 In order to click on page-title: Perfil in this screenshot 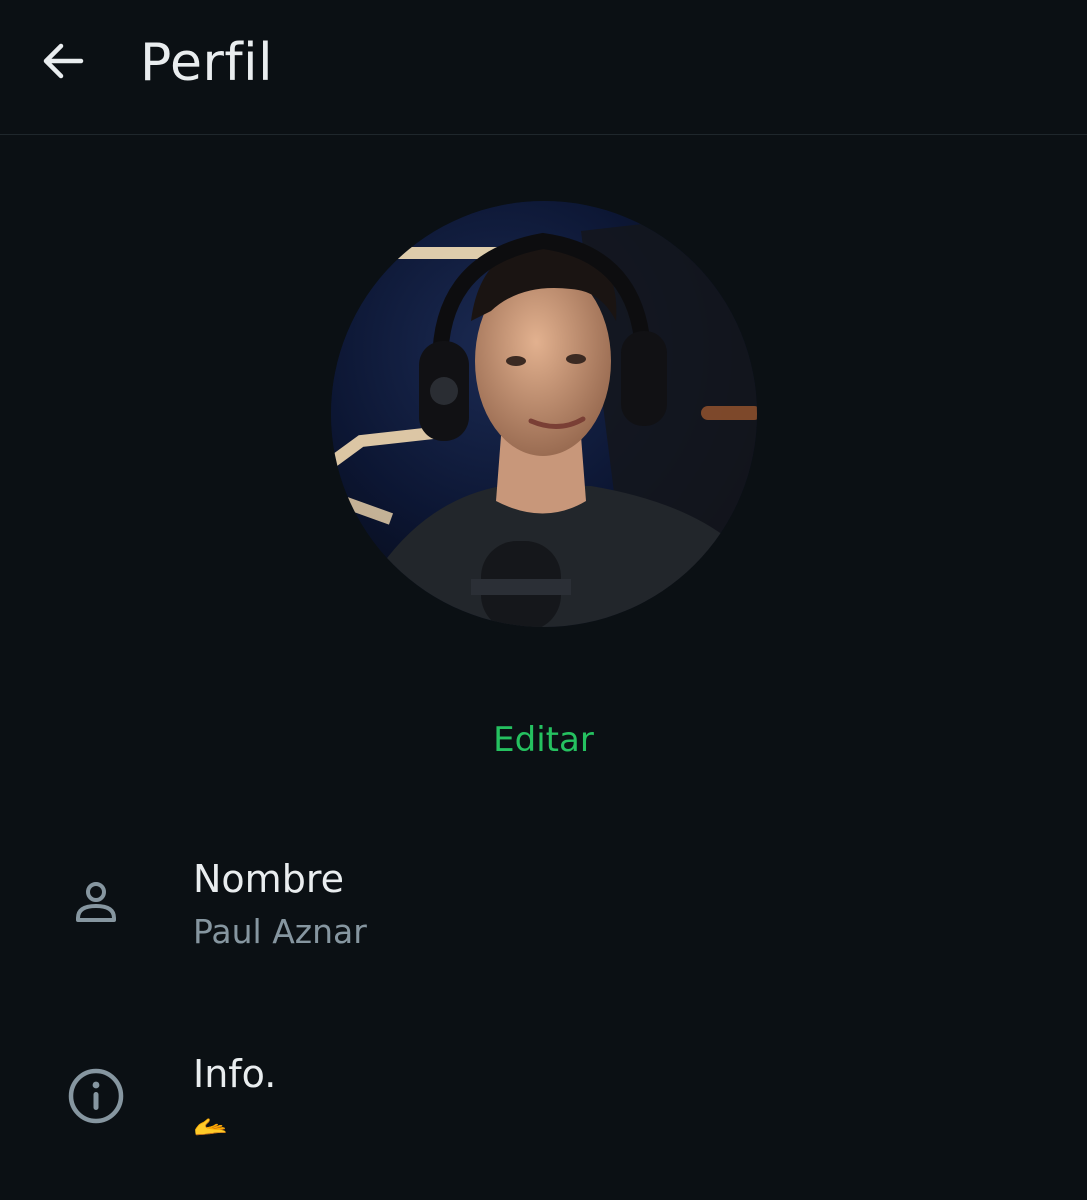, I will do `click(207, 63)`.